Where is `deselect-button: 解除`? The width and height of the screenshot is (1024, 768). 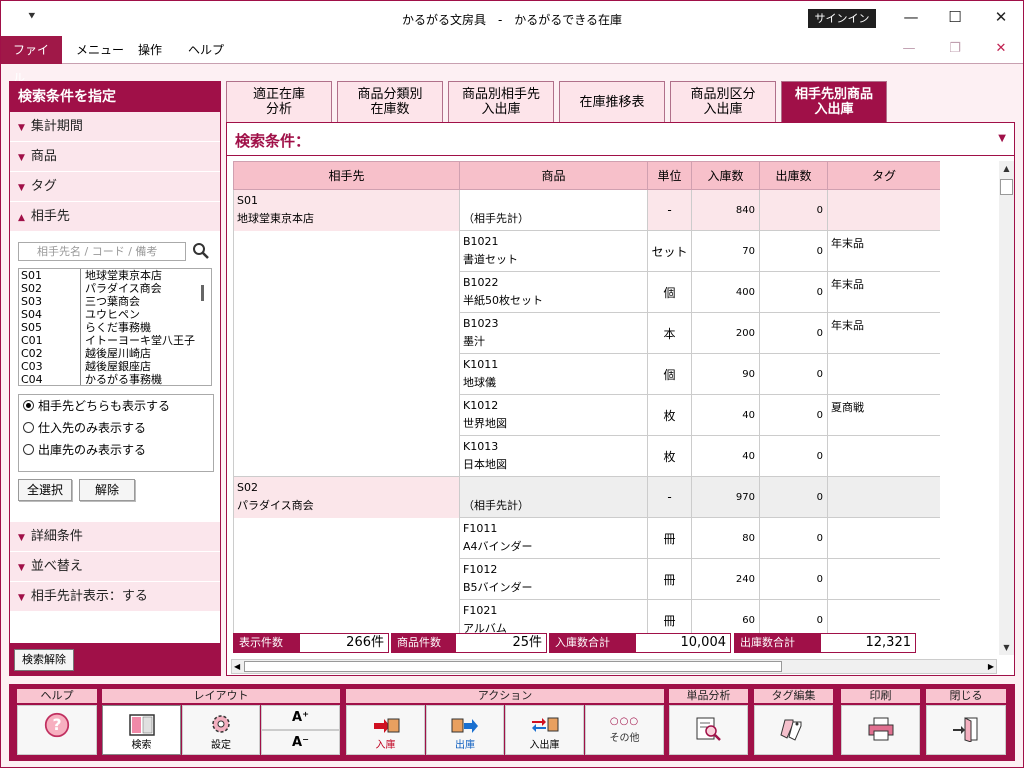
deselect-button: 解除 is located at coordinates (107, 490).